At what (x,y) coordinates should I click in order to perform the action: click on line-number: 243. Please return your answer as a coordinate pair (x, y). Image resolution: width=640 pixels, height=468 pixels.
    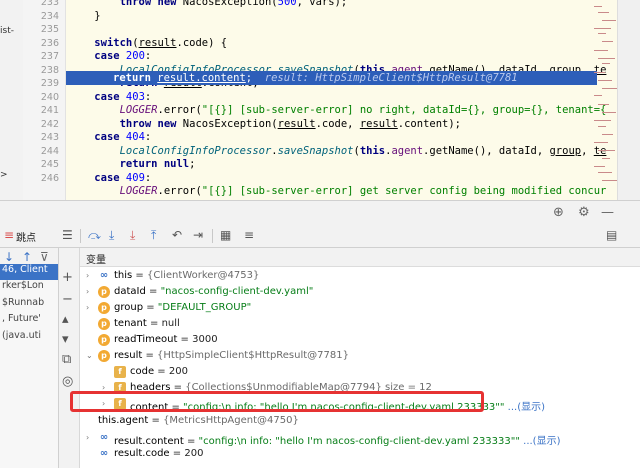
    Looking at the image, I should click on (41, 137).